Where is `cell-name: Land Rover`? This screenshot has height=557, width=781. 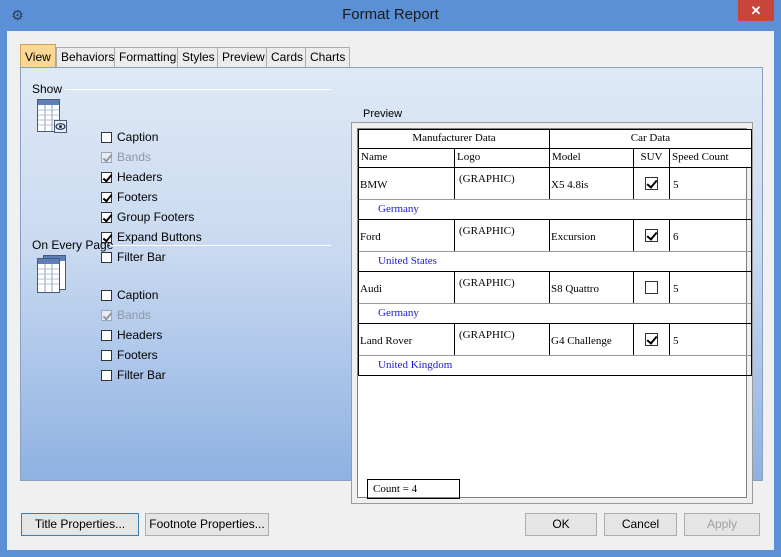 cell-name: Land Rover is located at coordinates (386, 341).